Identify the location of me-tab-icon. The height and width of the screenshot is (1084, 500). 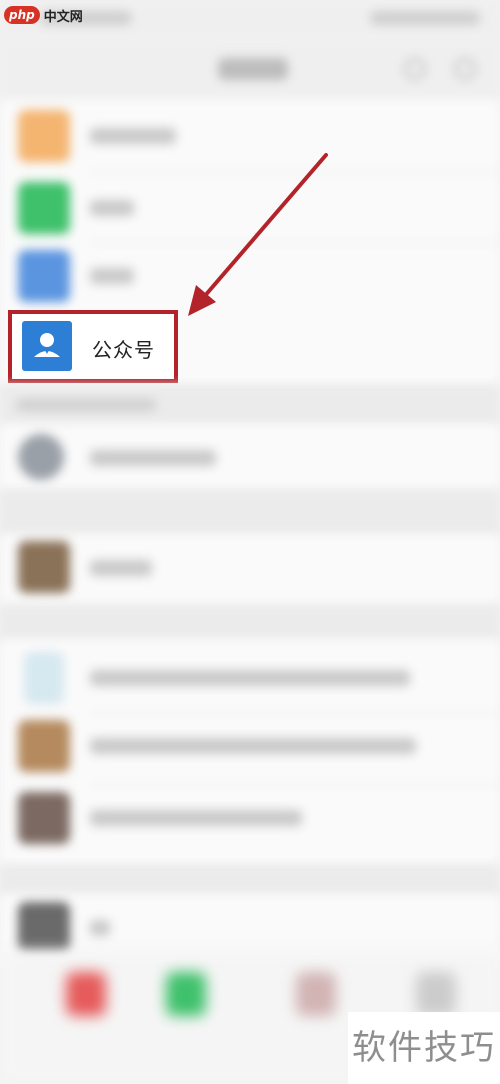
(436, 994).